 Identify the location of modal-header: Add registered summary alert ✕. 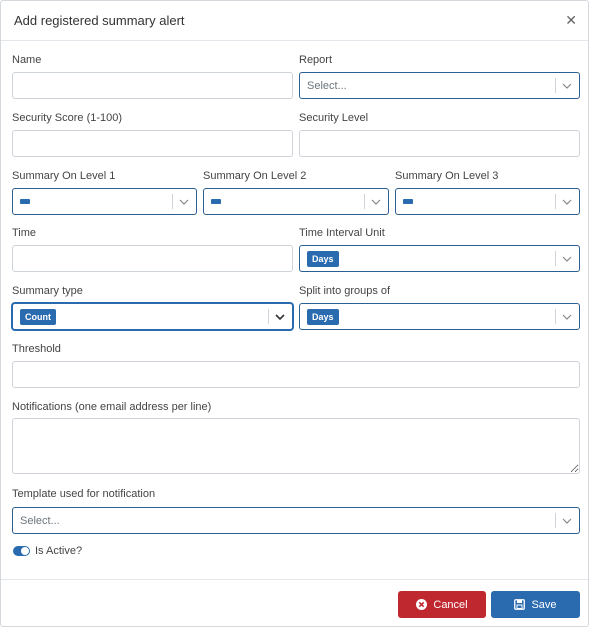
(294, 21).